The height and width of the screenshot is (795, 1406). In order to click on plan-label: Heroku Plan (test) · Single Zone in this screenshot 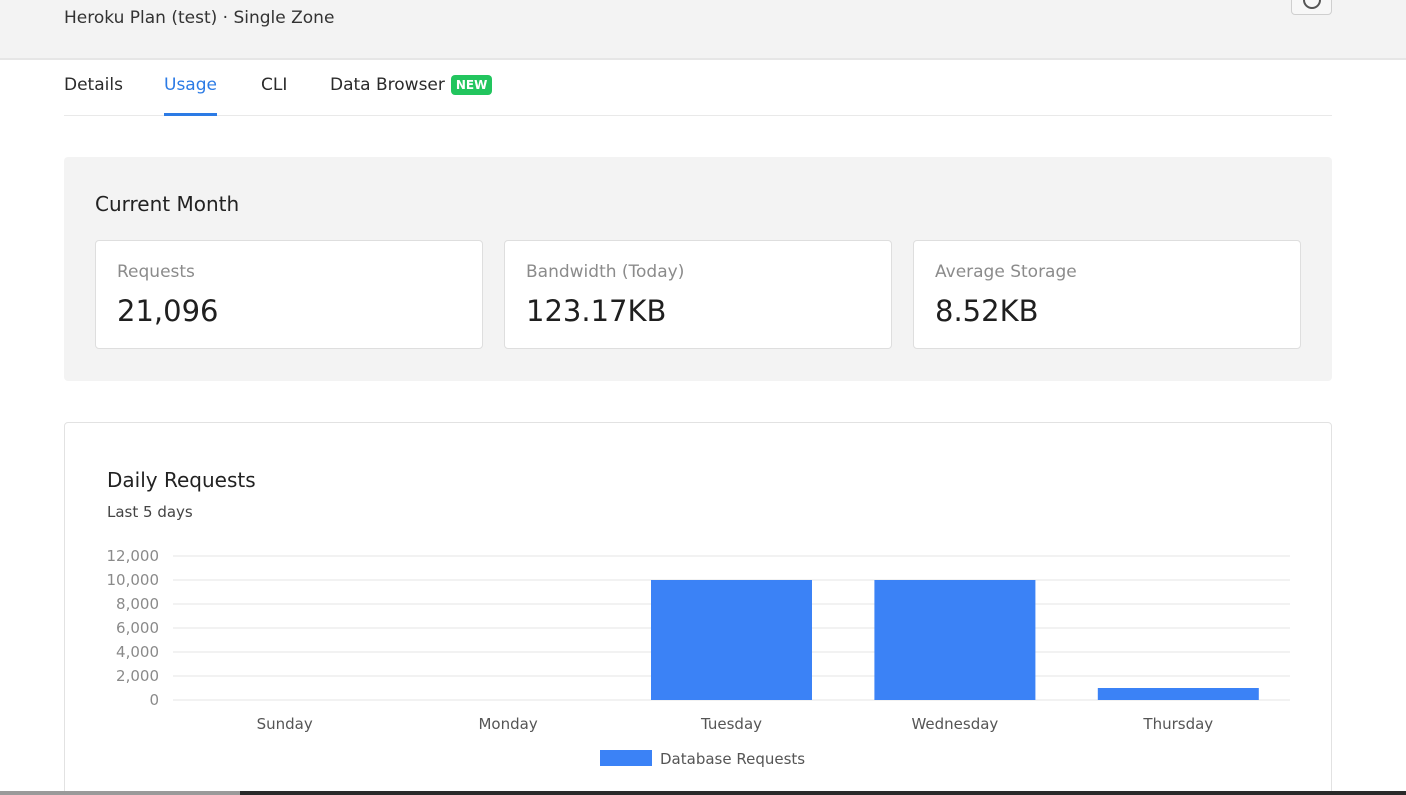, I will do `click(199, 18)`.